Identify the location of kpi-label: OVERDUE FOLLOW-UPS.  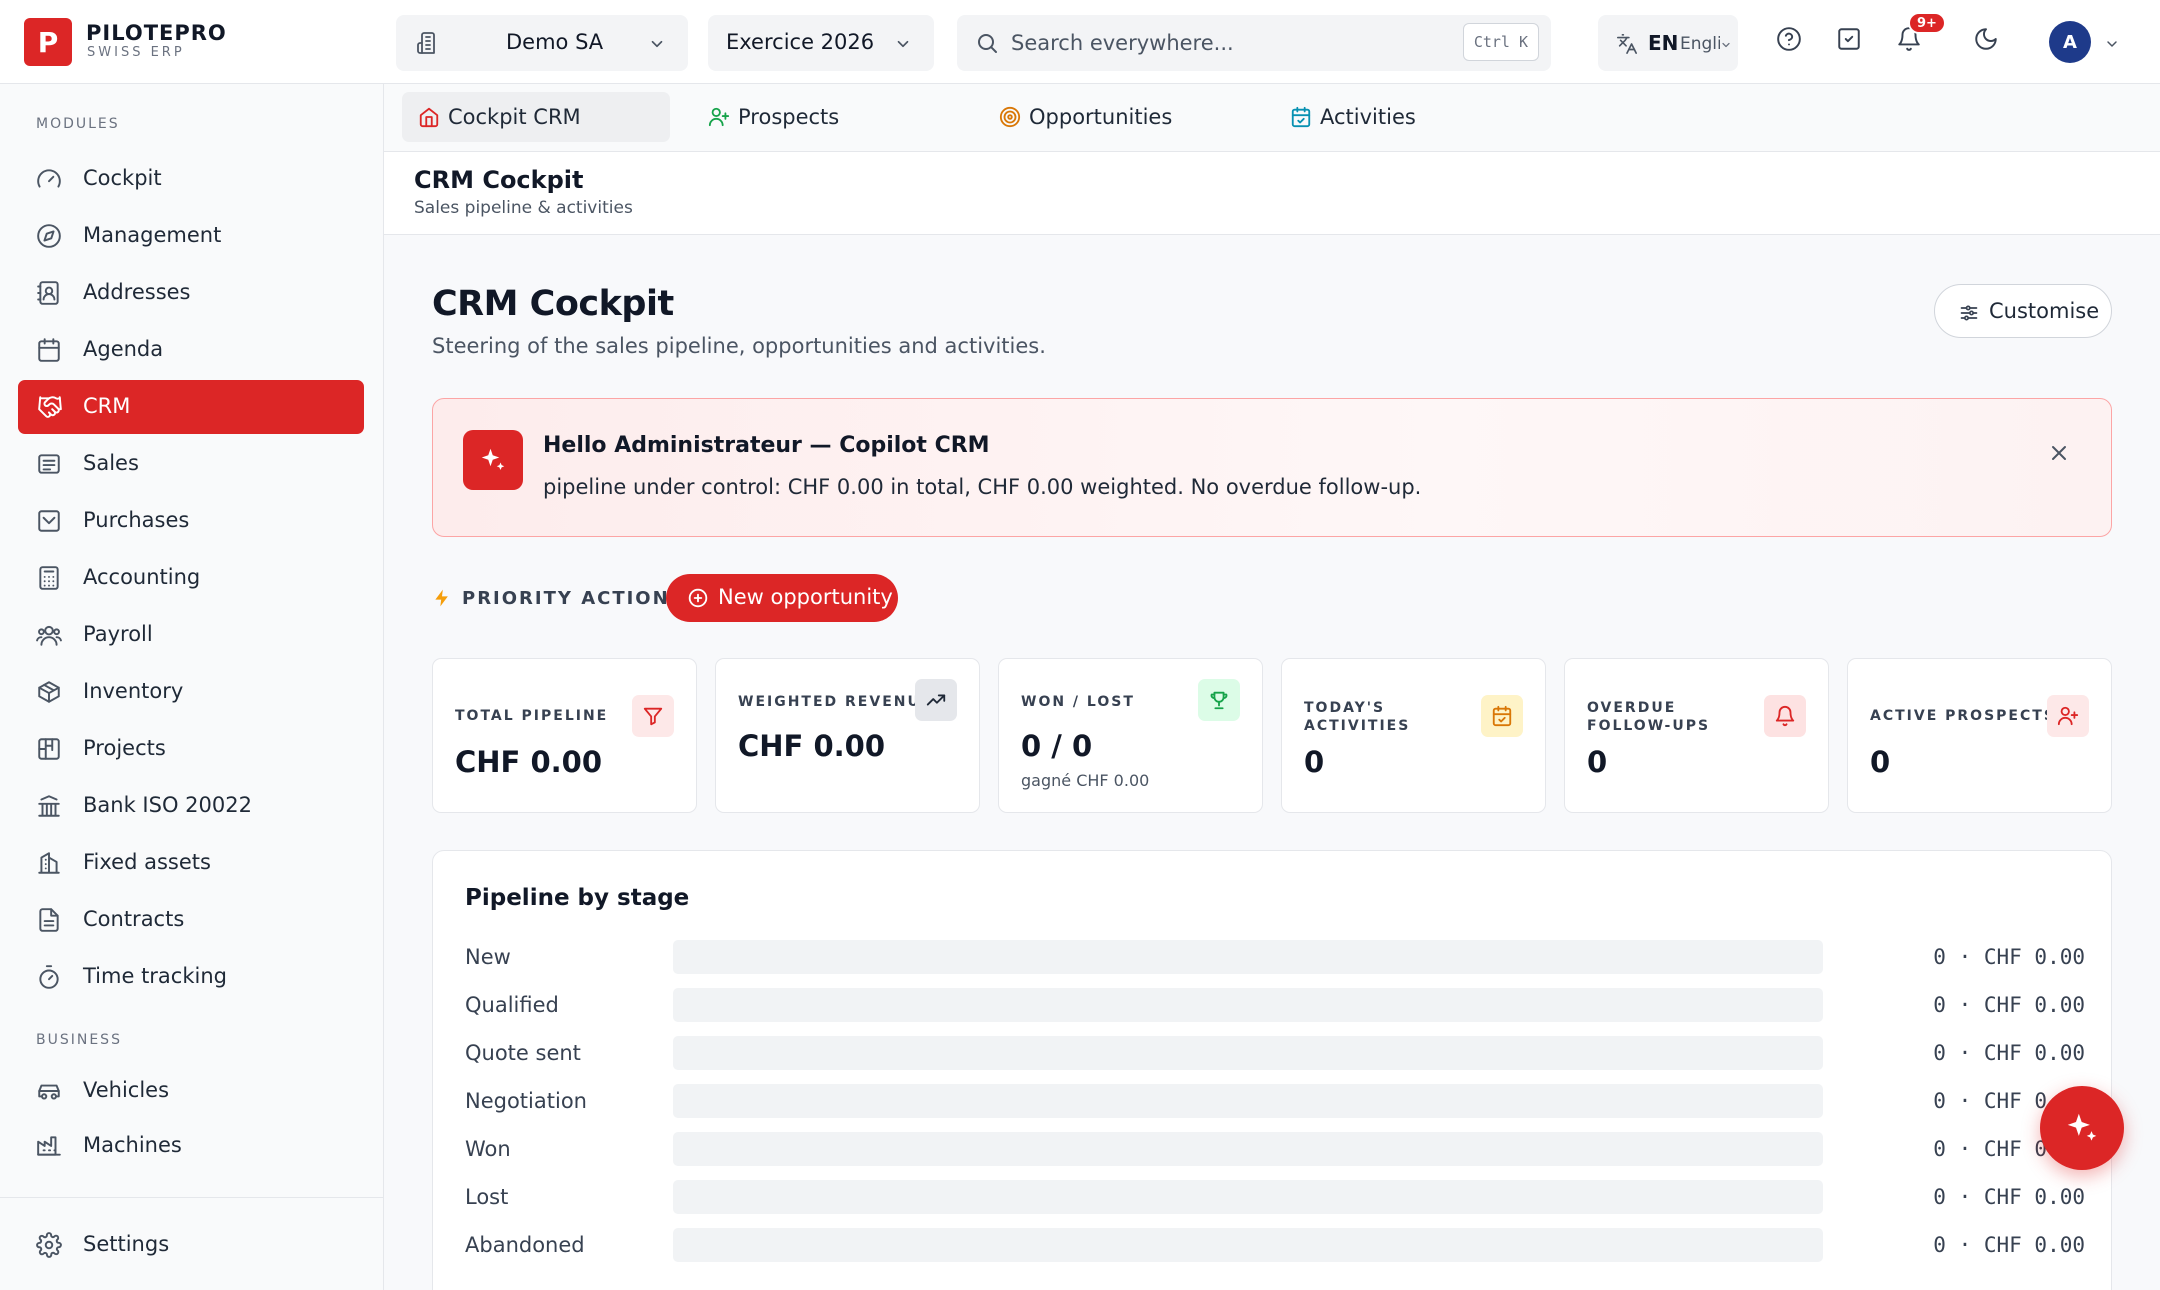
(1649, 717).